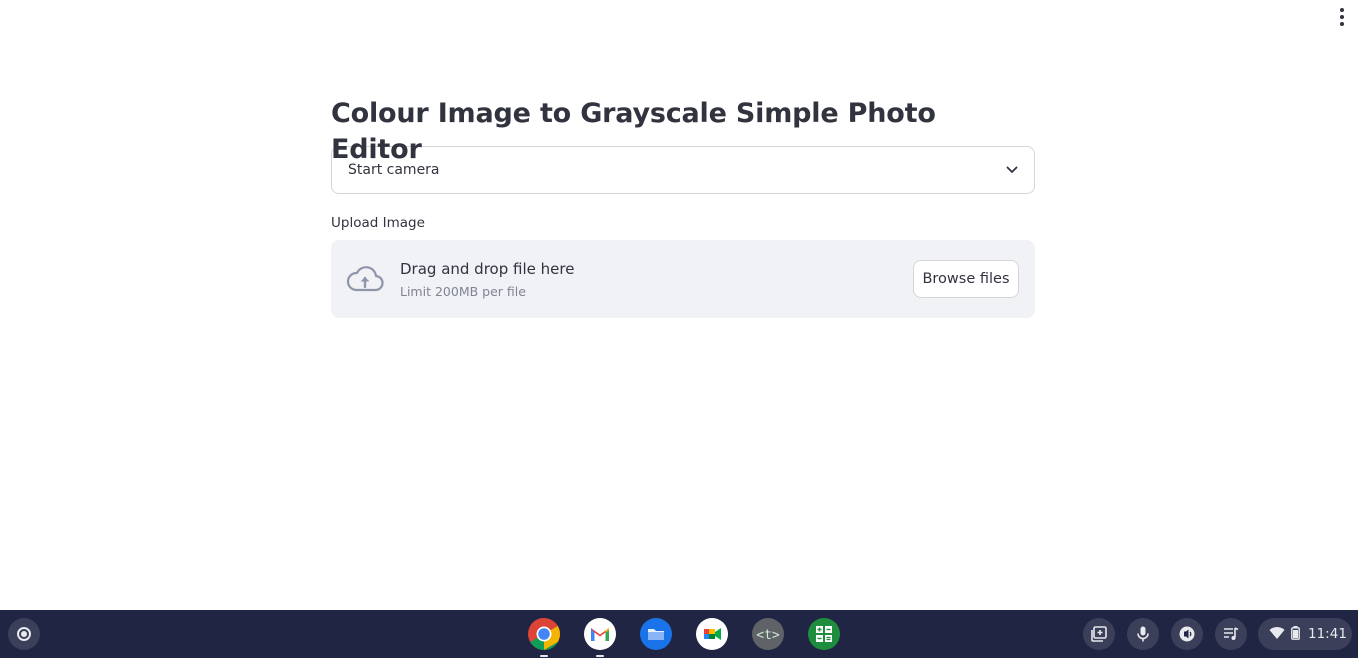  Describe the element at coordinates (966, 279) in the screenshot. I see `browse-files-button: Browse files` at that location.